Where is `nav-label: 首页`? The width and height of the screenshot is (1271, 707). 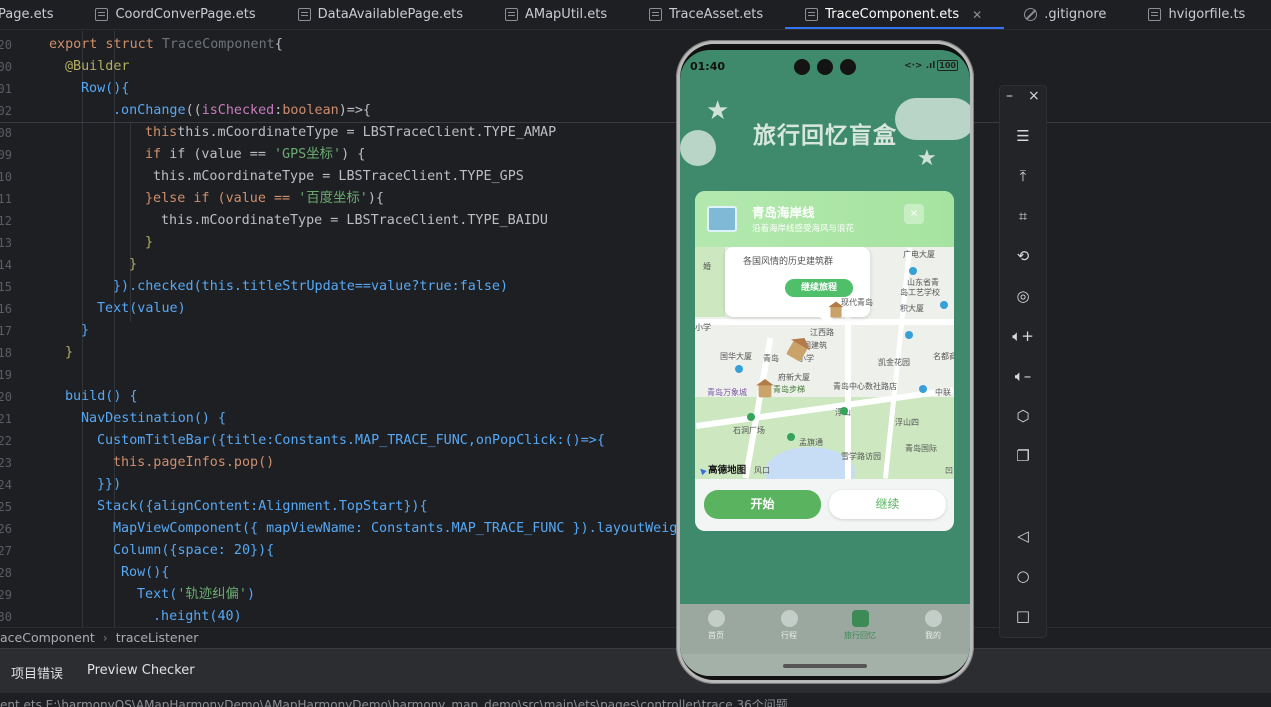
nav-label: 首页 is located at coordinates (716, 635).